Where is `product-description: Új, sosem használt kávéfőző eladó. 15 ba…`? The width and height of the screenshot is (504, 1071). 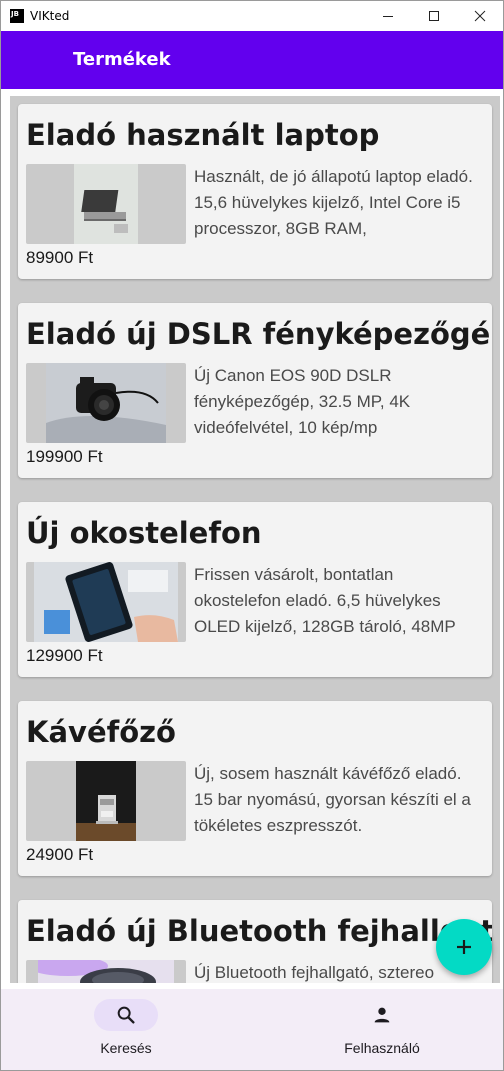 product-description: Új, sosem használt kávéfőző eladó. 15 ba… is located at coordinates (332, 799).